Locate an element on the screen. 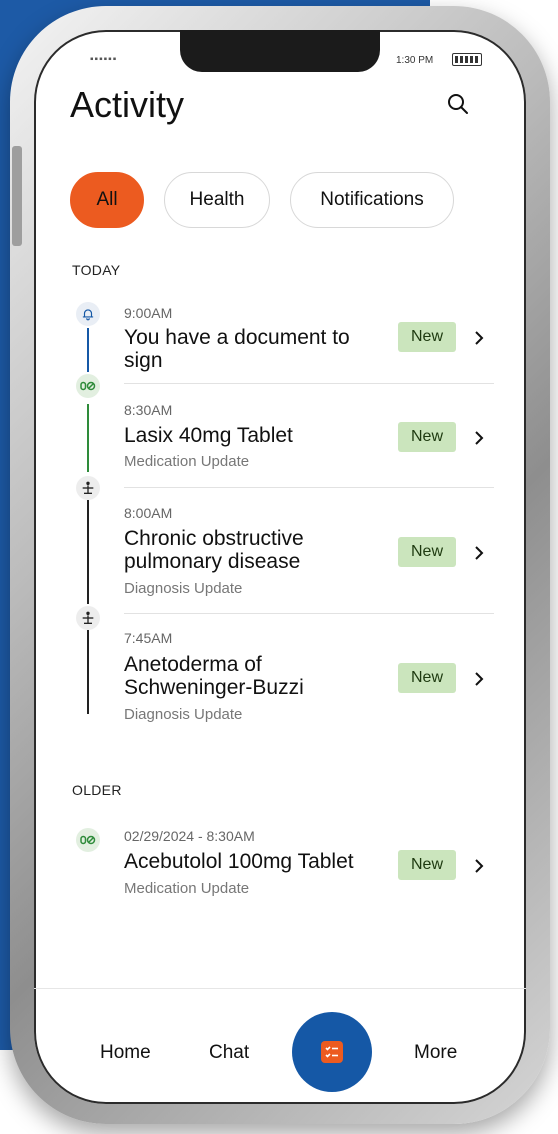 This screenshot has width=558, height=1134. activity-time: 7:45AM is located at coordinates (148, 638).